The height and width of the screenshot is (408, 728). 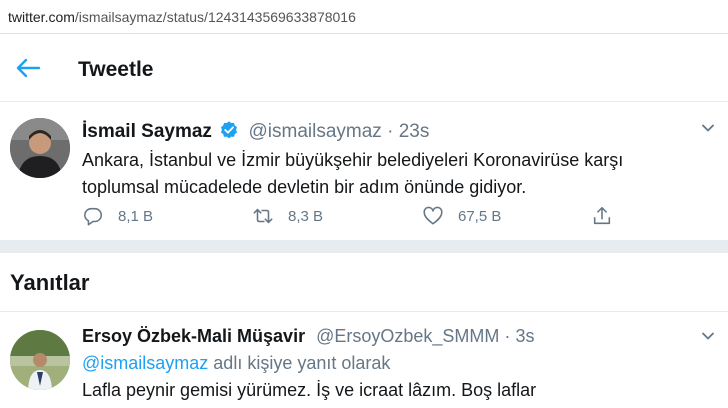 What do you see at coordinates (407, 336) in the screenshot?
I see `author-handle: @ErsoyOzbek_SMMM` at bounding box center [407, 336].